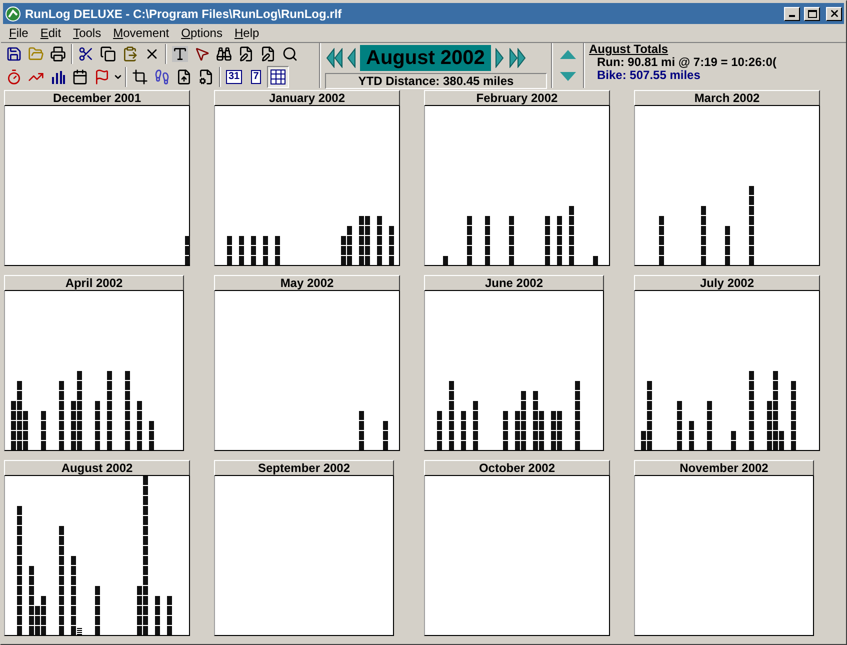 Image resolution: width=847 pixels, height=645 pixels. I want to click on view-button, so click(278, 77).